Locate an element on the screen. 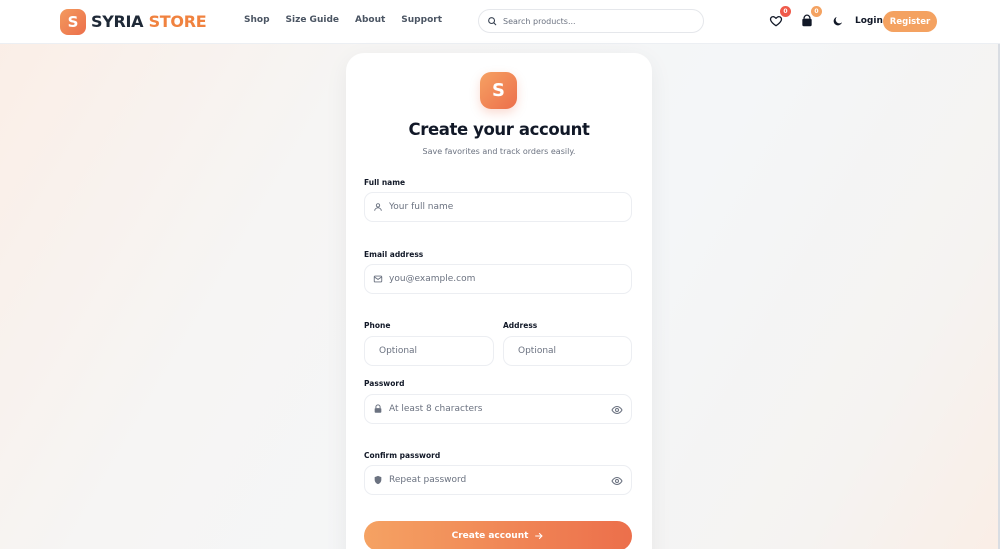  confirm-password-field is located at coordinates (498, 480).